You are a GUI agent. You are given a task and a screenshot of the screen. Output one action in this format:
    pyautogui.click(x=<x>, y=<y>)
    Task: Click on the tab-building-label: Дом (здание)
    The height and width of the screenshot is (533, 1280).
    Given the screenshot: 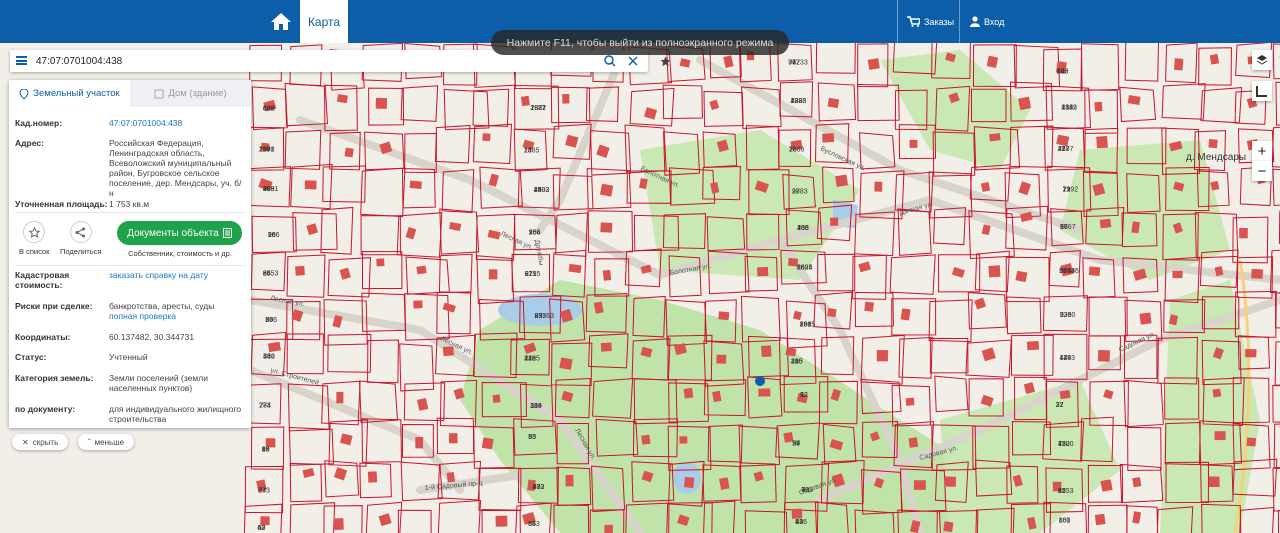 What is the action you would take?
    pyautogui.click(x=197, y=93)
    